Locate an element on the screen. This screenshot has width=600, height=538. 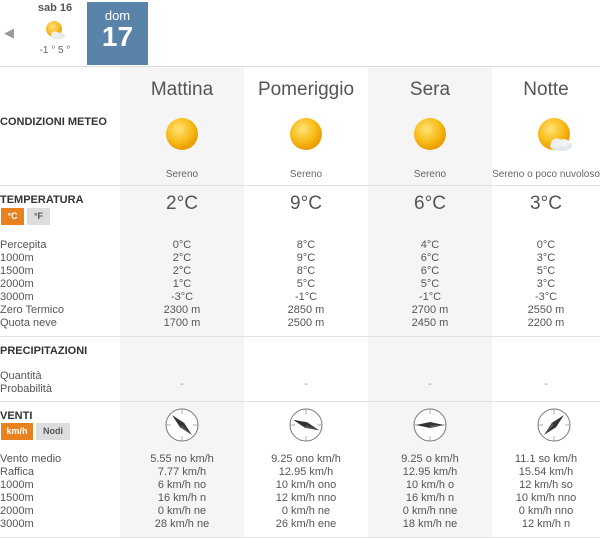
wind-cell: 12 km/h nno is located at coordinates (306, 498).